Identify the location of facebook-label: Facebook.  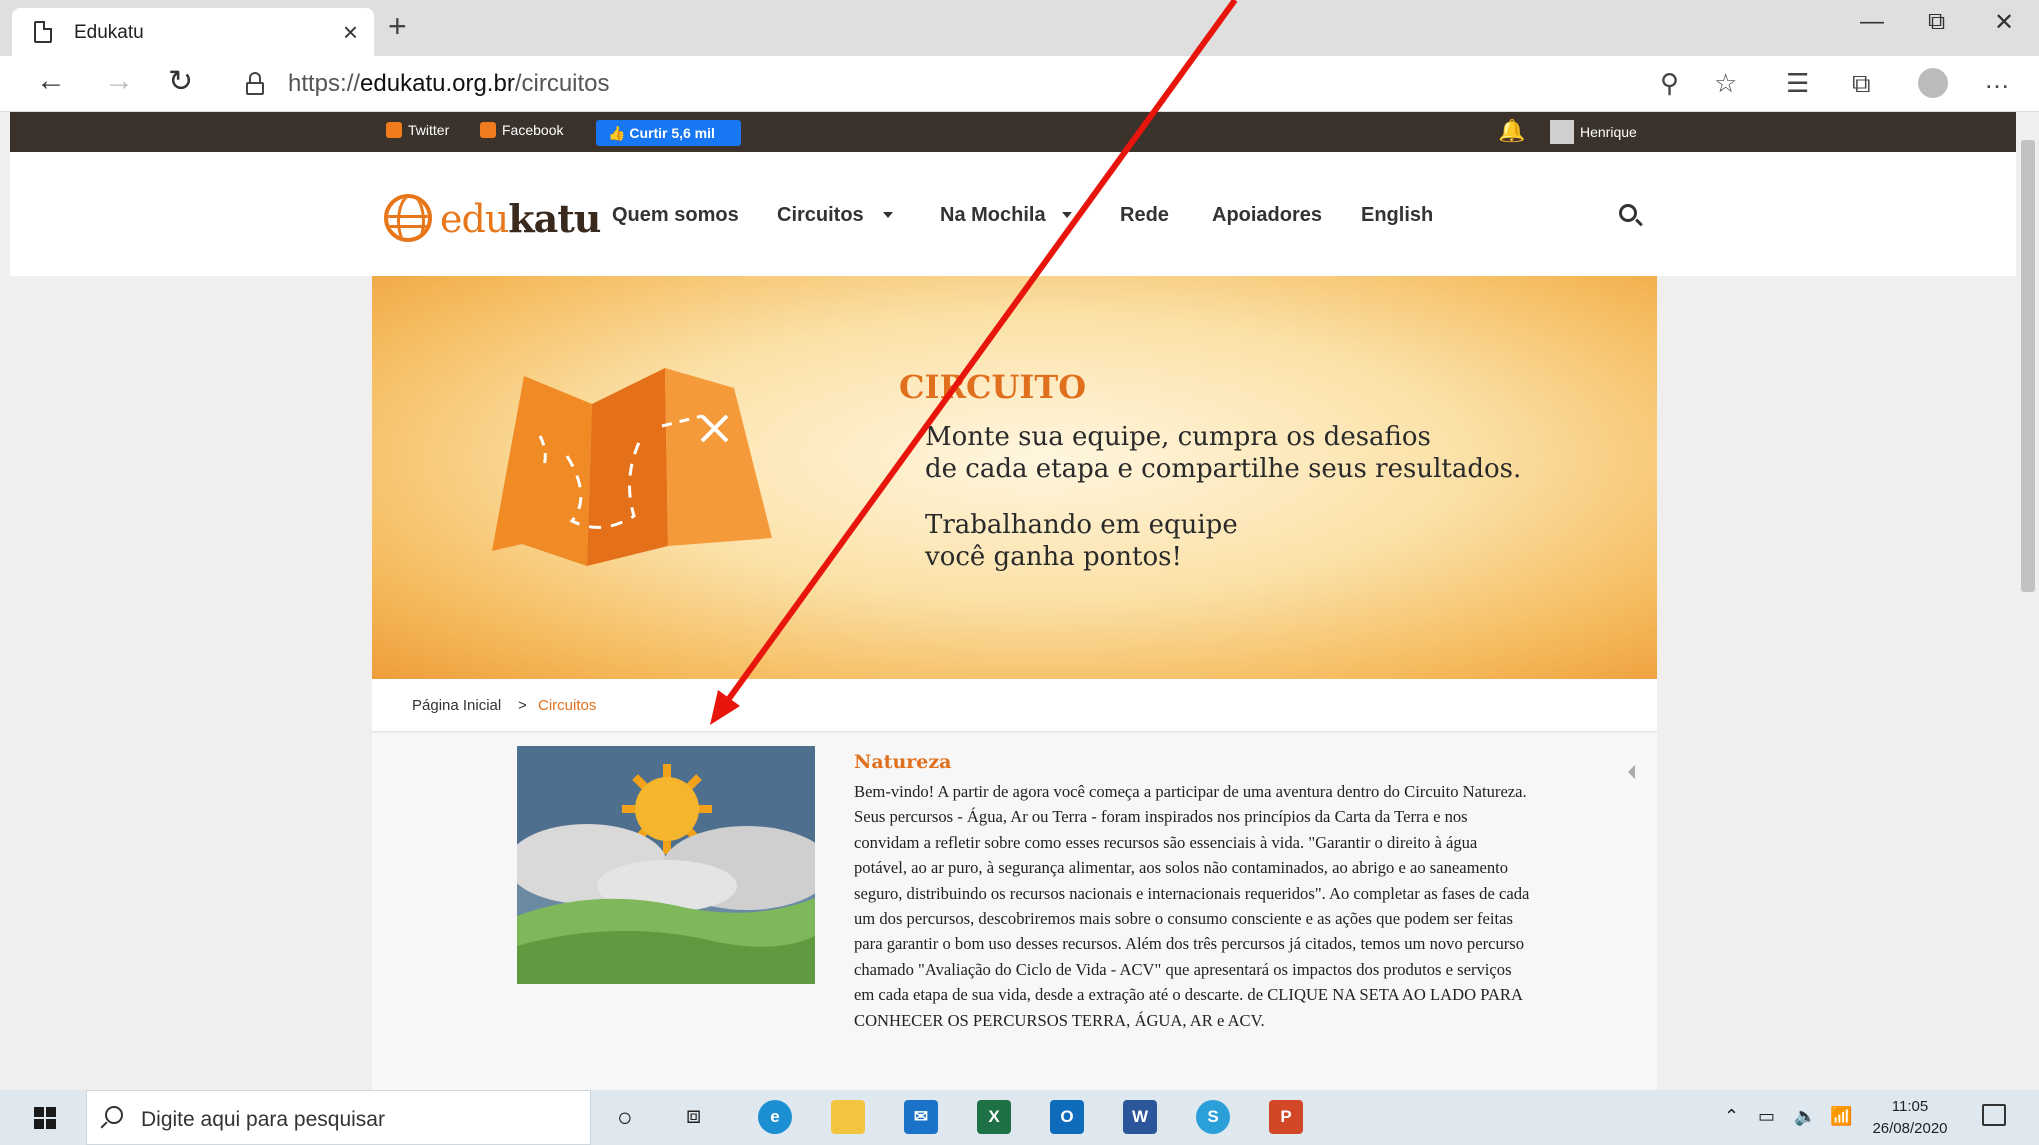
(533, 130).